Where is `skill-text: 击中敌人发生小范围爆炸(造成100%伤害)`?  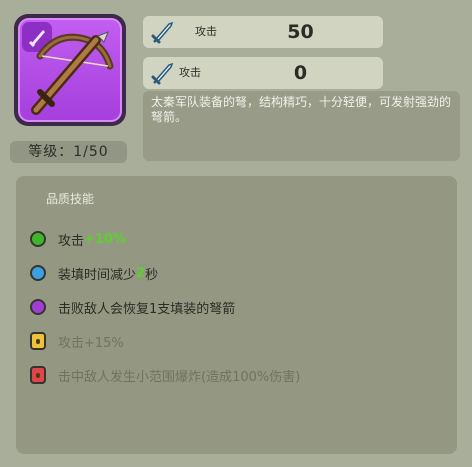
skill-text: 击中敌人发生小范围爆炸(造成100%伤害) is located at coordinates (179, 377).